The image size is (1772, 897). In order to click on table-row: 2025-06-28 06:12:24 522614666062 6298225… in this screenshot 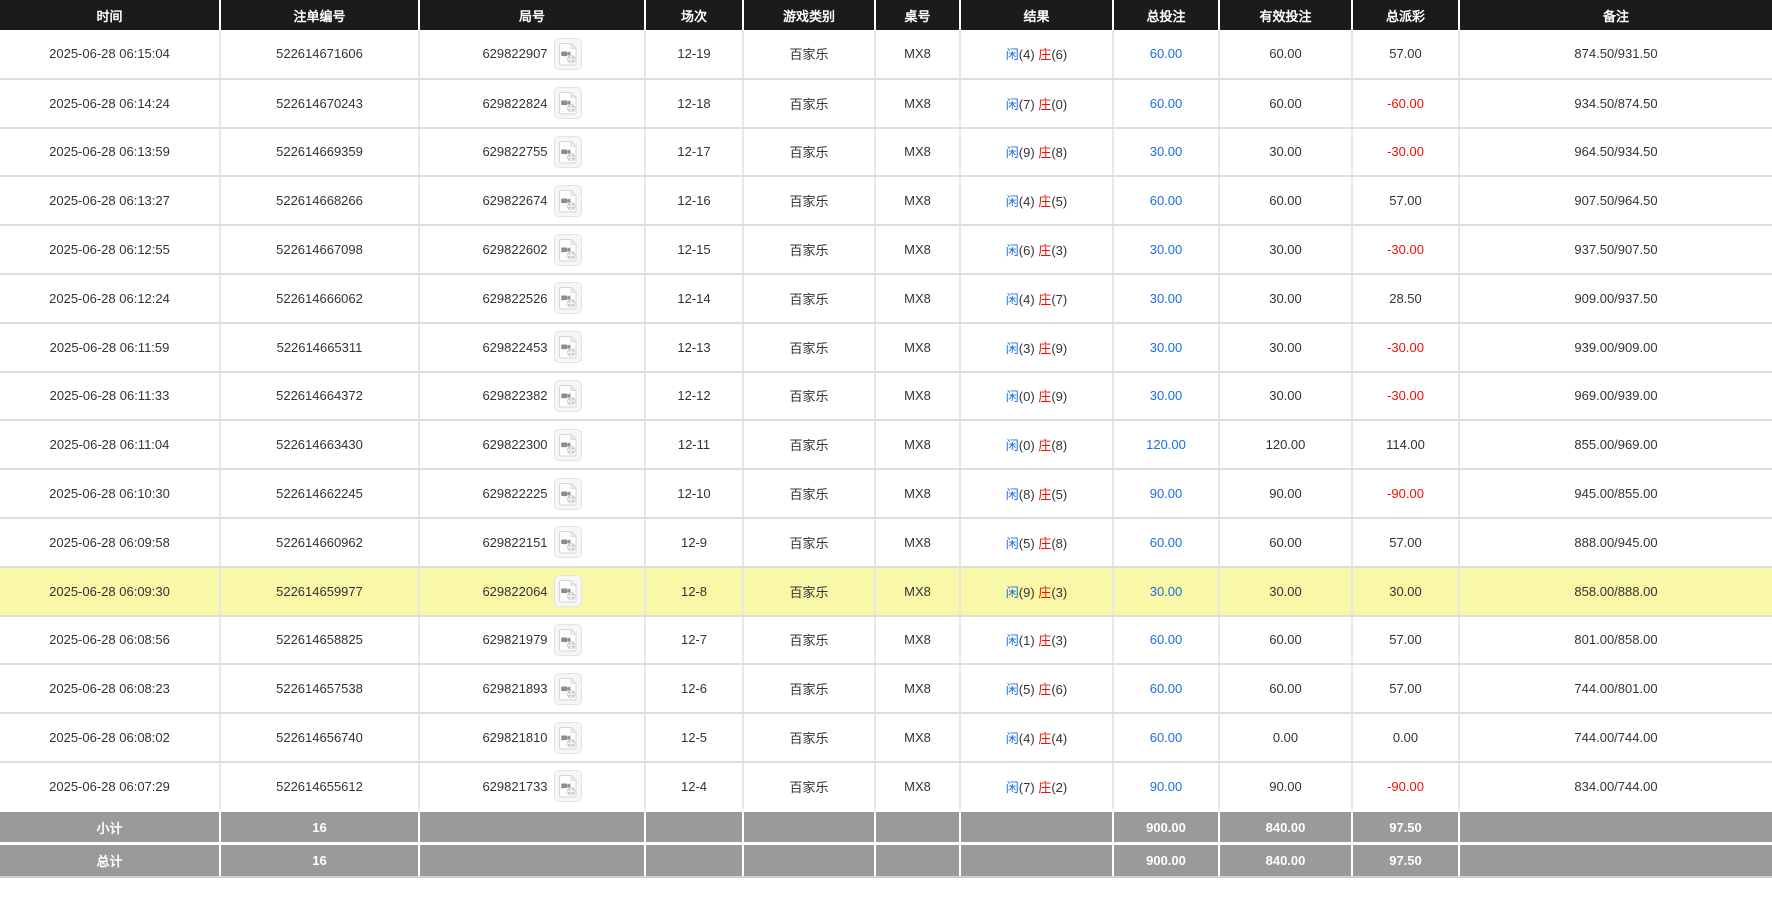, I will do `click(886, 298)`.